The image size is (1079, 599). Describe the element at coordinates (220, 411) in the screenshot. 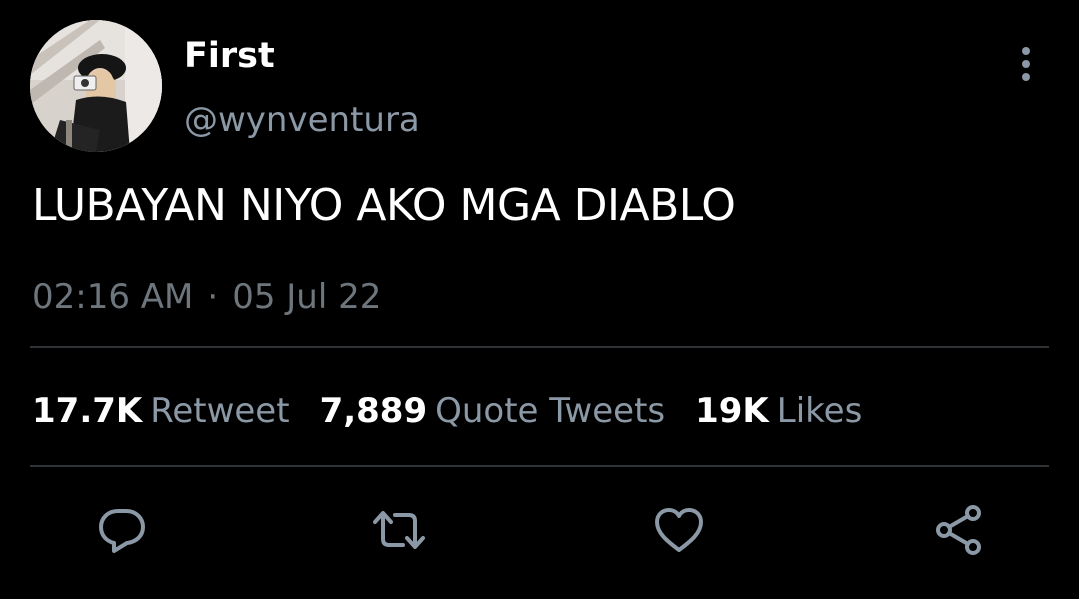

I see `retweet-label: Retweet` at that location.